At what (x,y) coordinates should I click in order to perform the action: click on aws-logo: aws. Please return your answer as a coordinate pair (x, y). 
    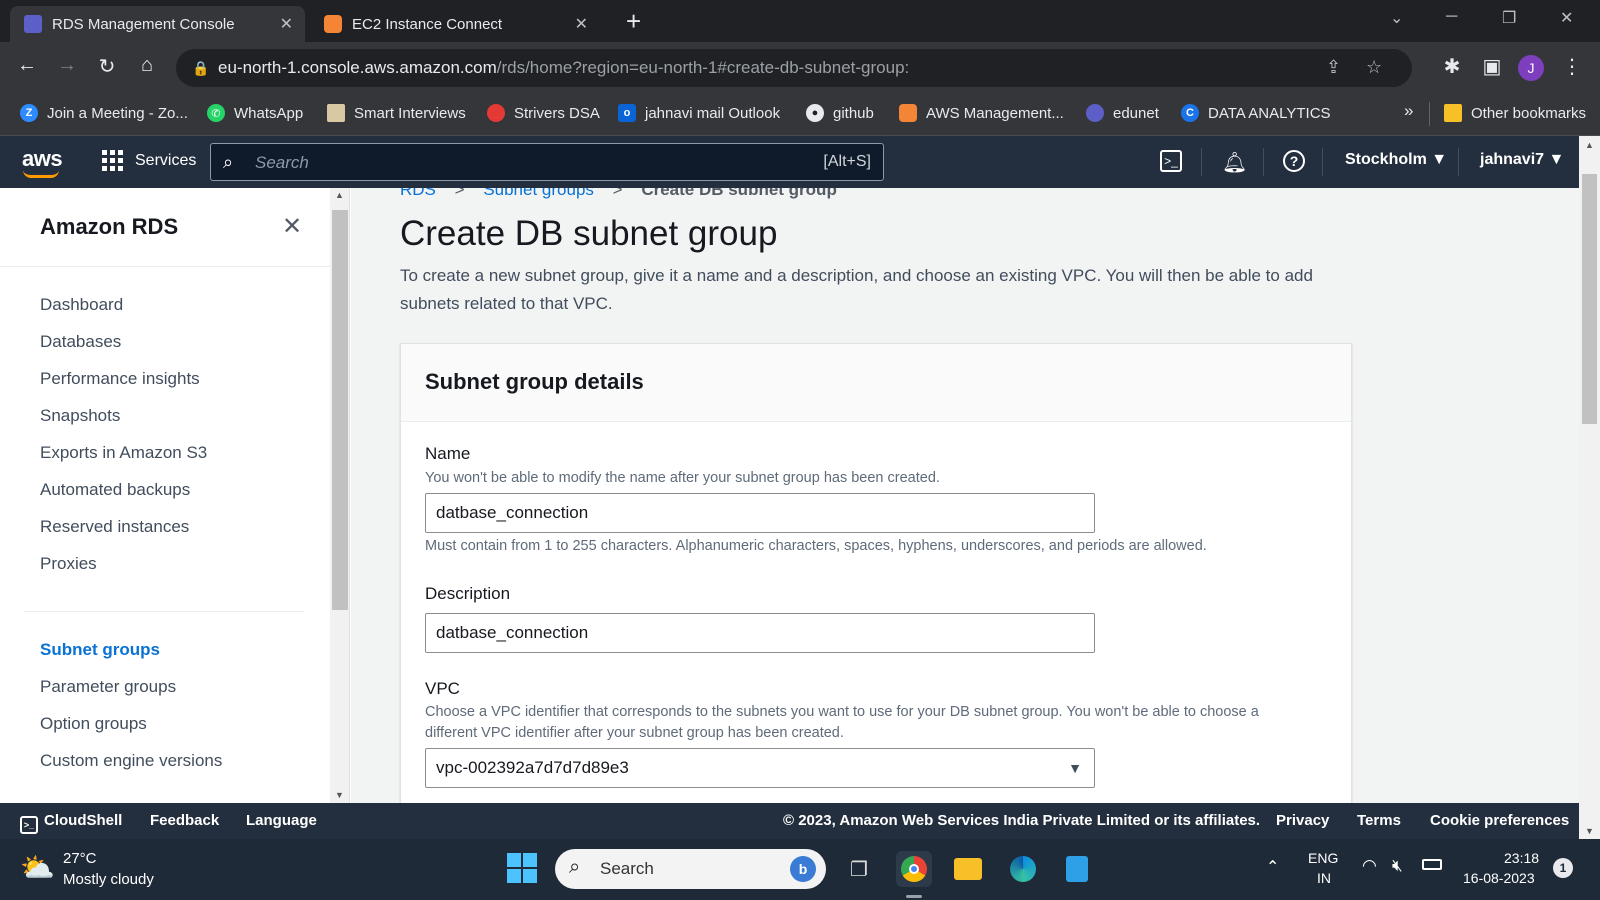
    Looking at the image, I should click on (42, 159).